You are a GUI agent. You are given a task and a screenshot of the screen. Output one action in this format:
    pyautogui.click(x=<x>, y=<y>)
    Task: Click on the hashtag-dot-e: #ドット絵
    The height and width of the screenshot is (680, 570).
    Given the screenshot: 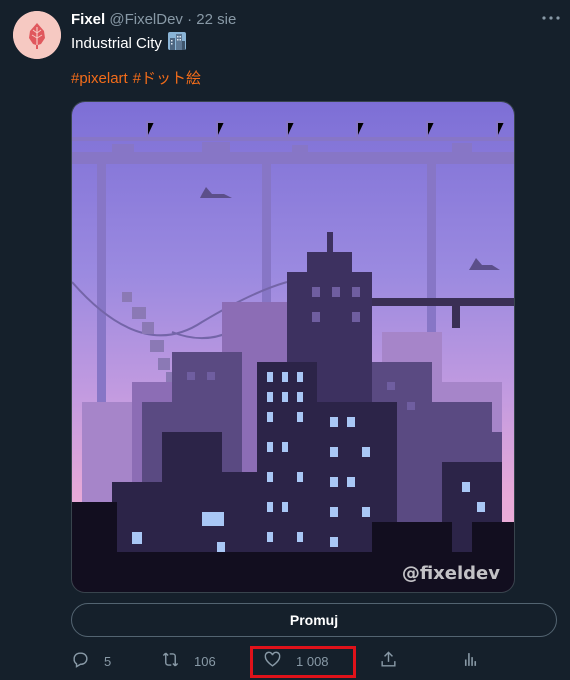 What is the action you would take?
    pyautogui.click(x=167, y=78)
    